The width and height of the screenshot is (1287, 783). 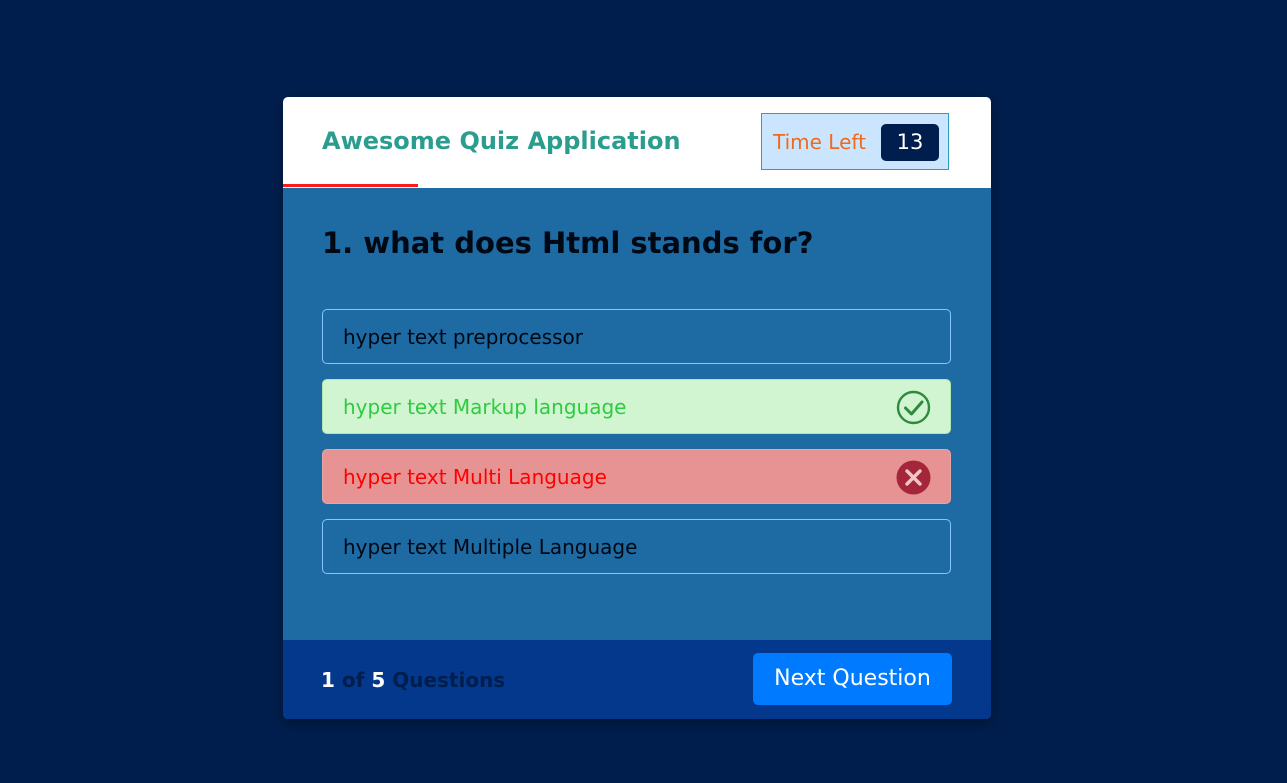 What do you see at coordinates (913, 477) in the screenshot?
I see `x-circle-icon` at bounding box center [913, 477].